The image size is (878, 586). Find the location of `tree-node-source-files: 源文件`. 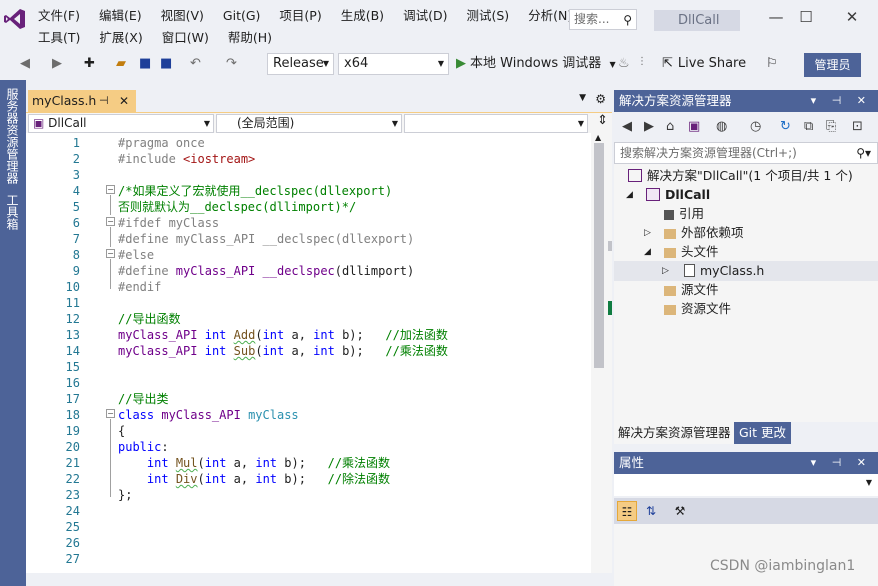

tree-node-source-files: 源文件 is located at coordinates (691, 289).